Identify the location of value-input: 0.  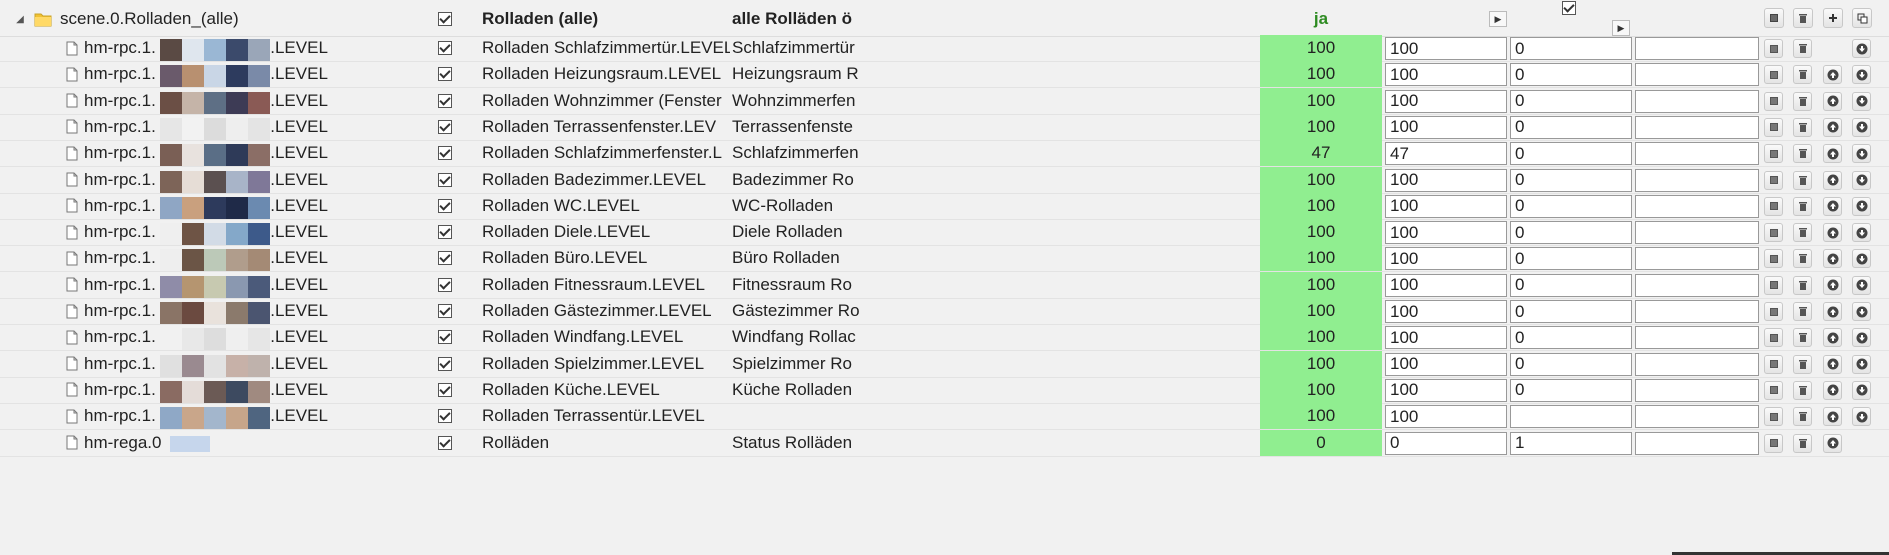
(1446, 443).